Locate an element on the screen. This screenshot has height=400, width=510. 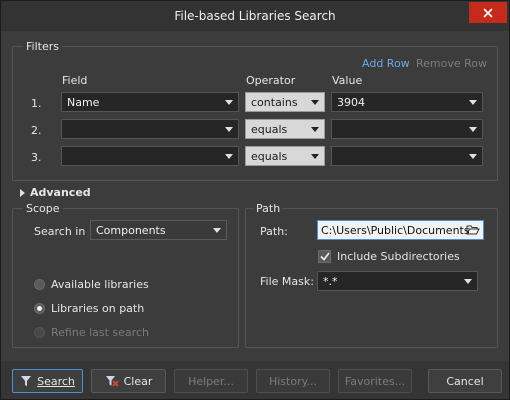
checkmark-icon is located at coordinates (324, 256).